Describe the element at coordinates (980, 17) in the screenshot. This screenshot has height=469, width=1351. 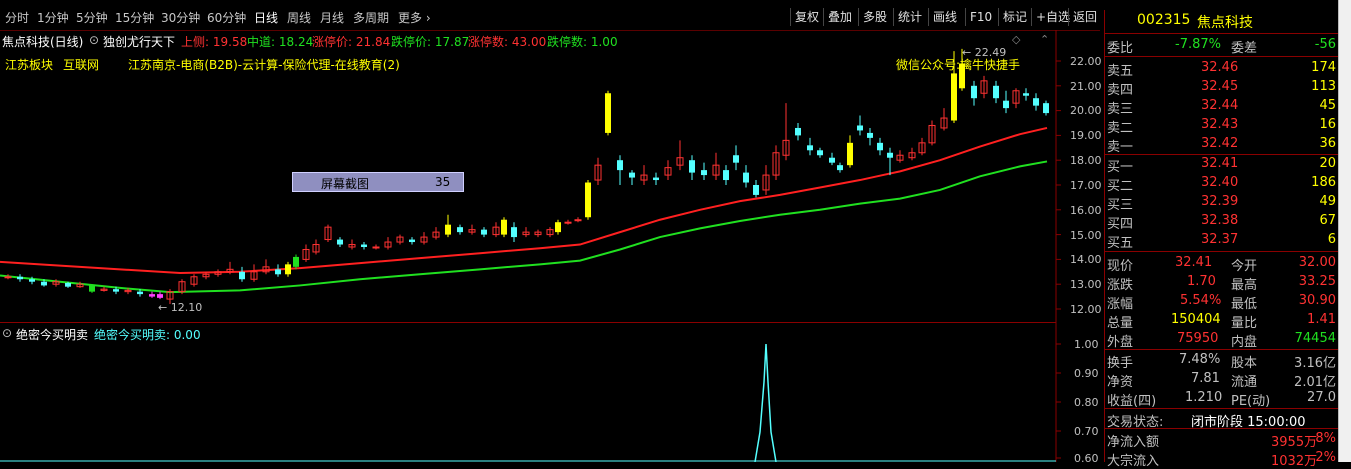
I see `f10-button: F10` at that location.